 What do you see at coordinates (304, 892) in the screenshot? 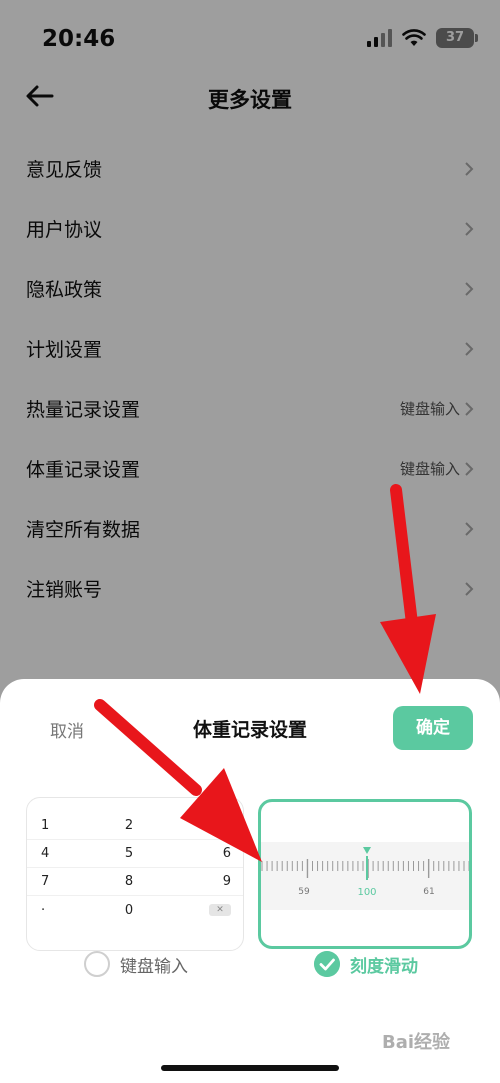
I see `ruler-label: 59` at bounding box center [304, 892].